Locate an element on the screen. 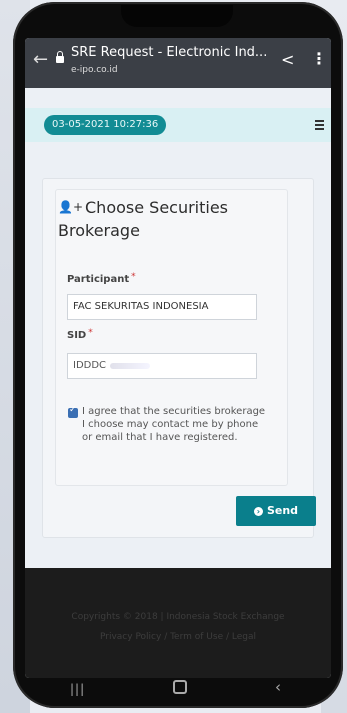 The width and height of the screenshot is (347, 713). hamburger-icon is located at coordinates (319, 126).